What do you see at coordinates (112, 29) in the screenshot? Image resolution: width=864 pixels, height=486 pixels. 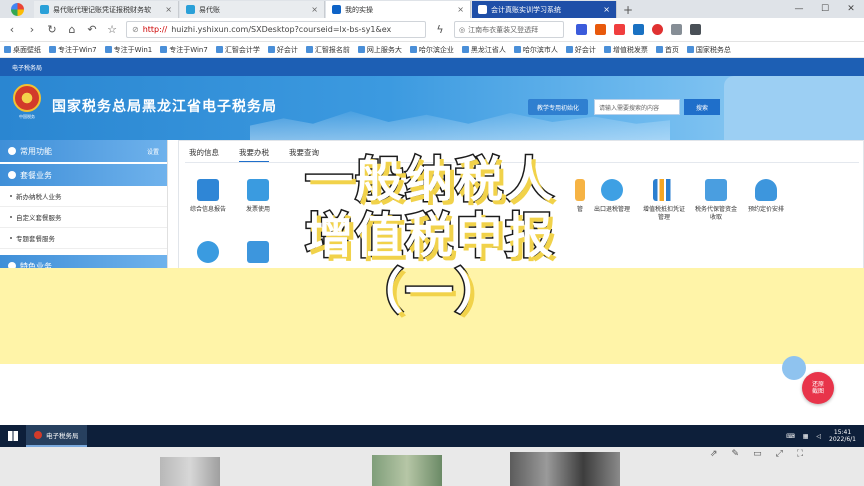 I see `star-icon: ☆` at bounding box center [112, 29].